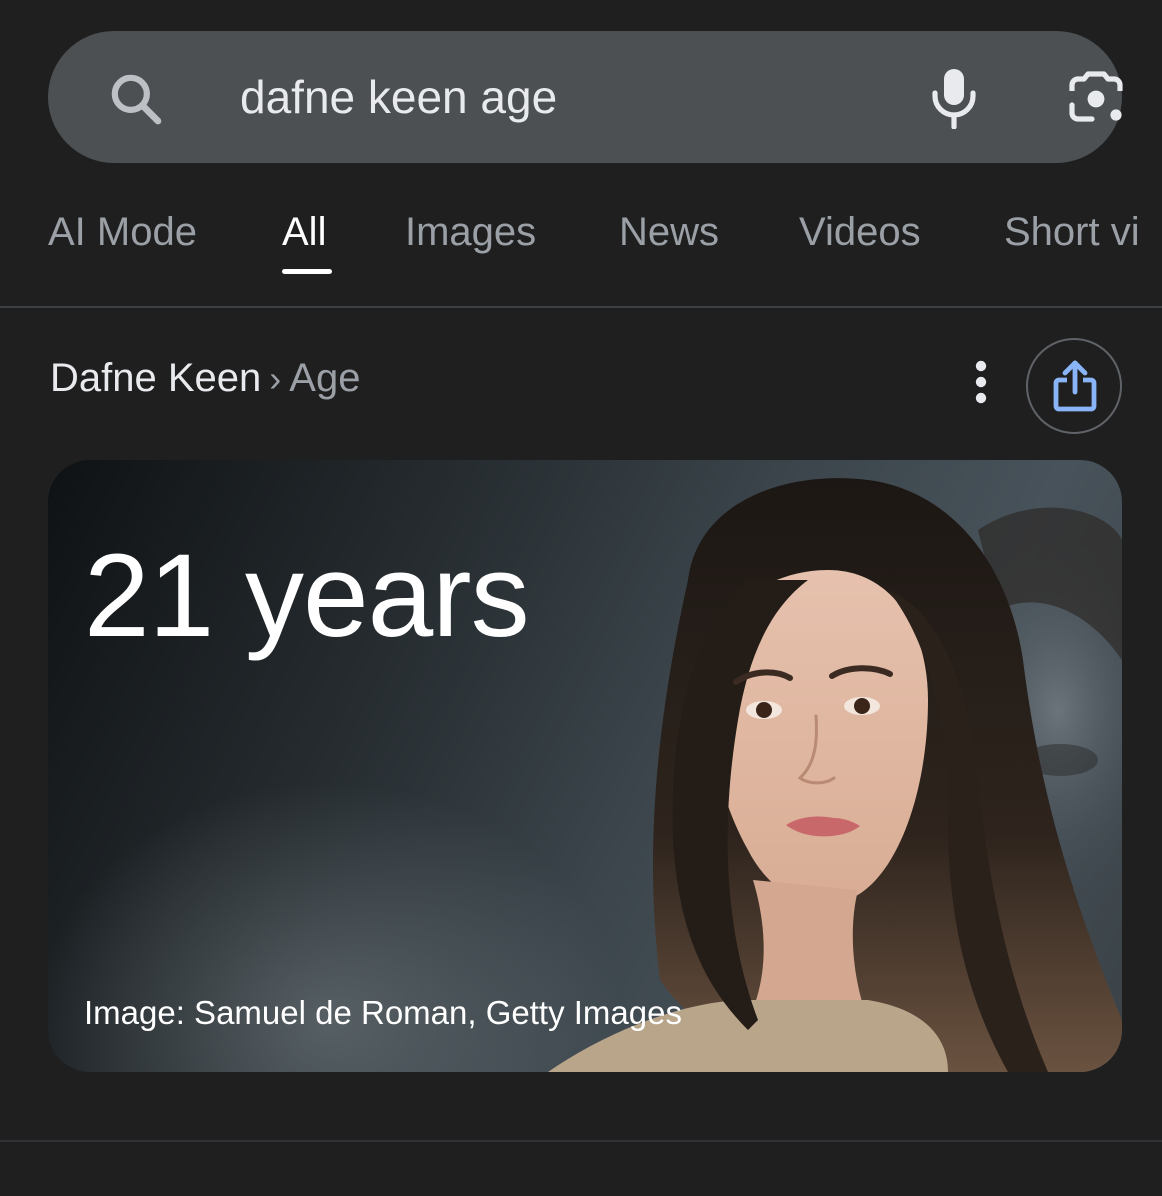  I want to click on tab-all: All, so click(304, 232).